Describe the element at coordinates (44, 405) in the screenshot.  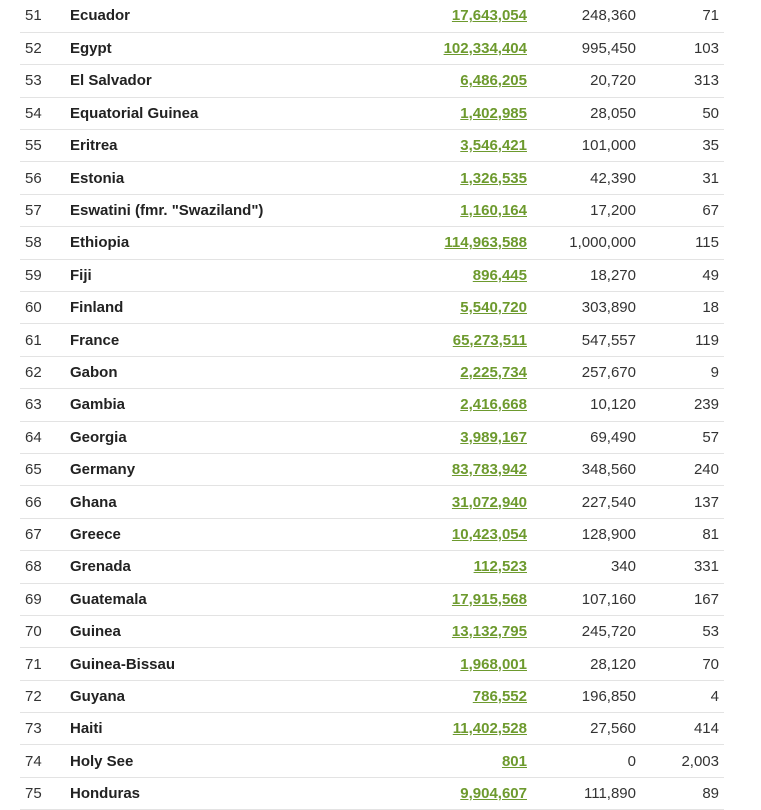
I see `rank-cell: 63` at that location.